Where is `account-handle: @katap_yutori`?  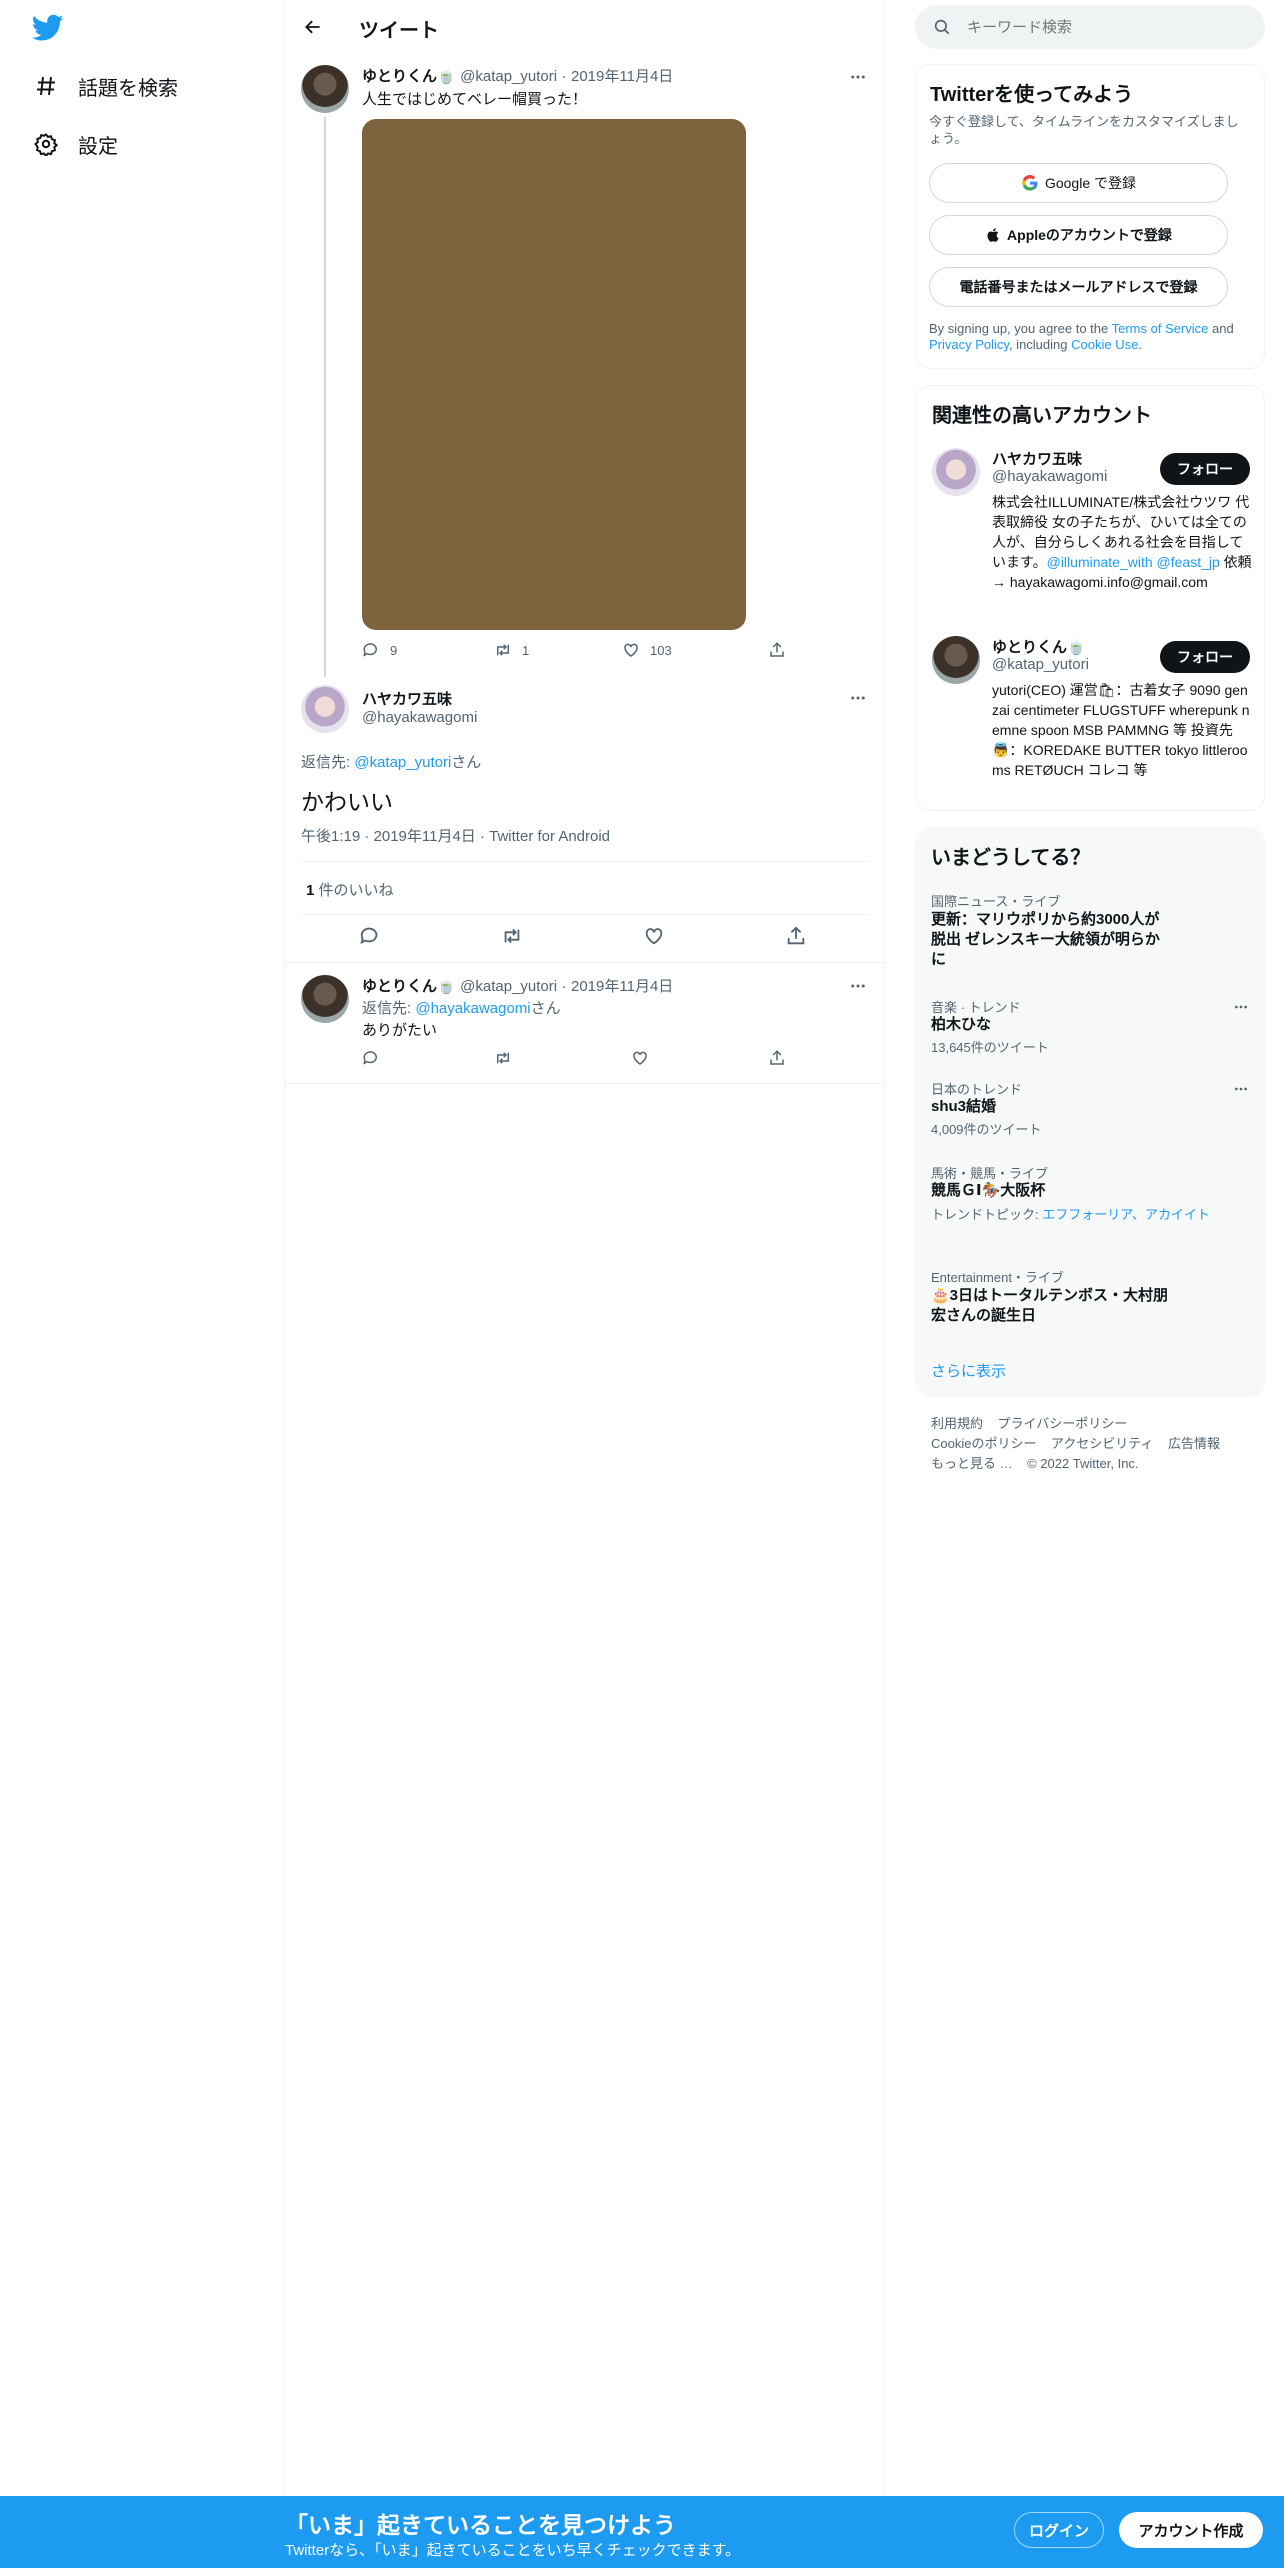
account-handle: @katap_yutori is located at coordinates (1040, 664).